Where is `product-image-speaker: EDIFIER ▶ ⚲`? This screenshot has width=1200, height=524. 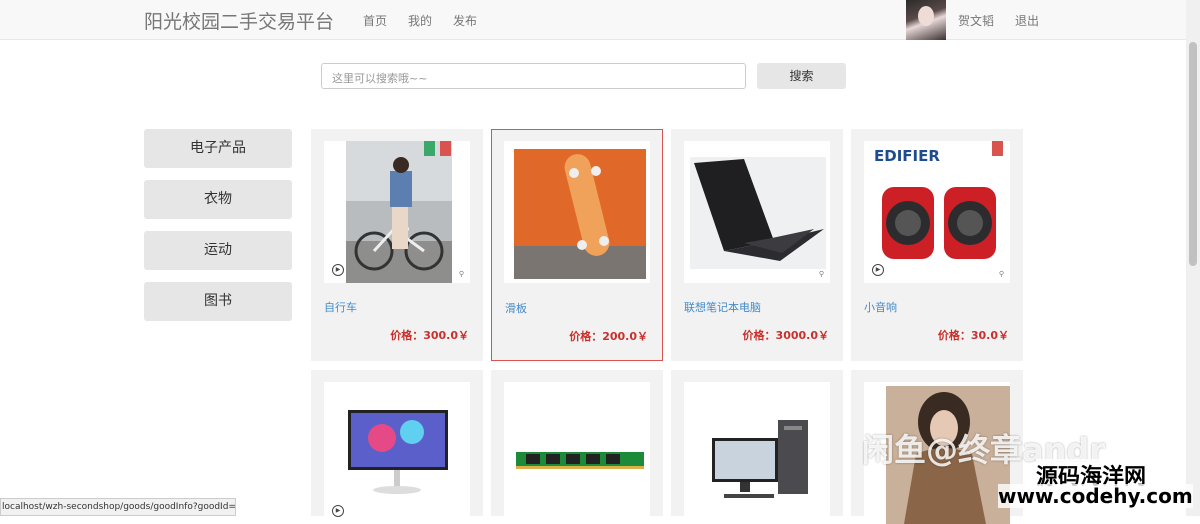
product-image-speaker: EDIFIER ▶ ⚲ is located at coordinates (937, 212).